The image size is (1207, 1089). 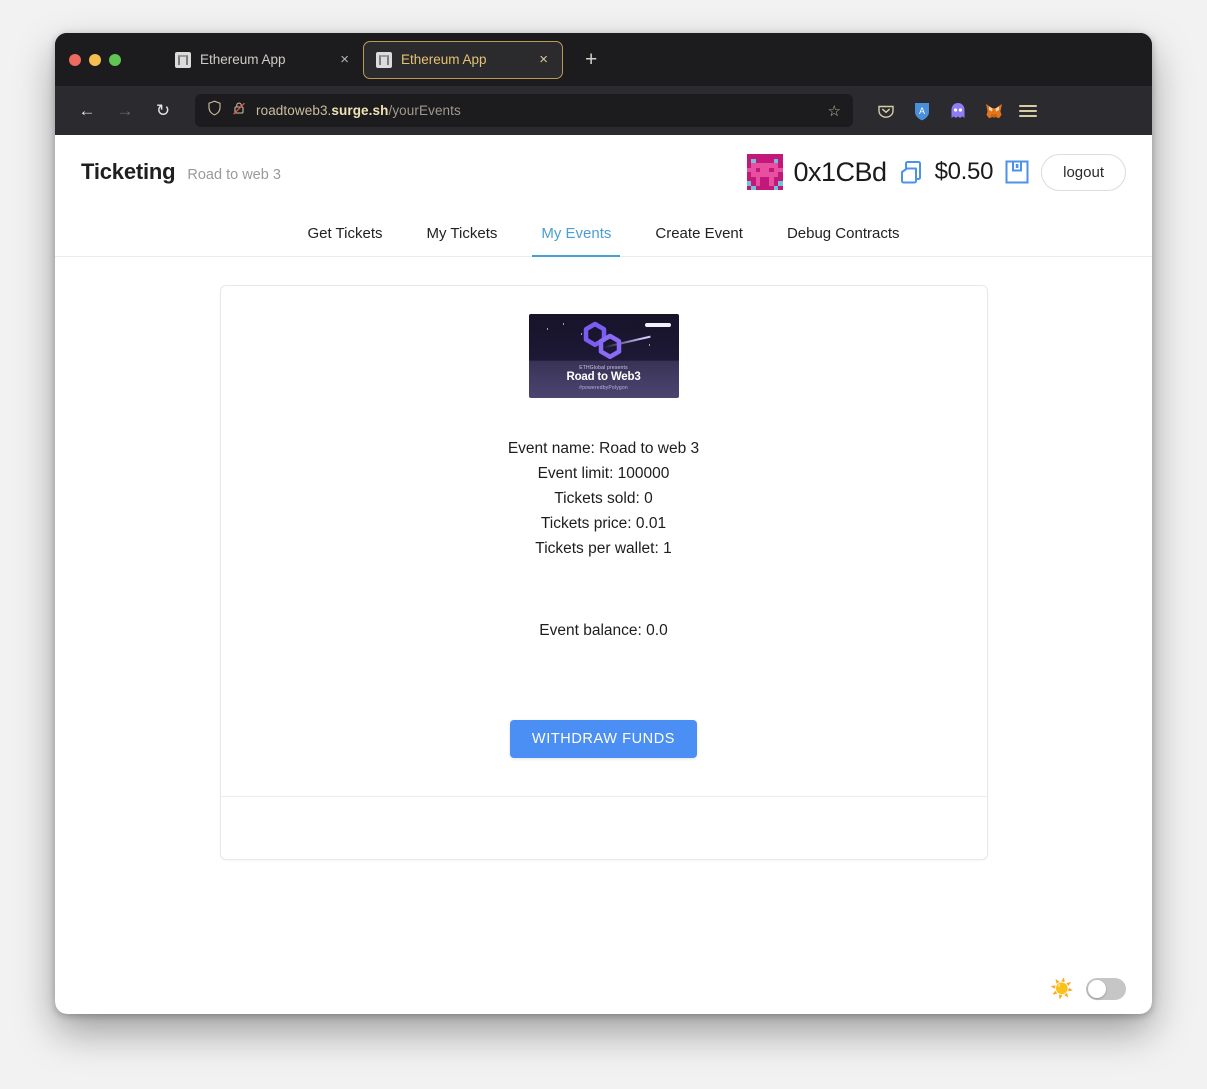 I want to click on window-controls, so click(x=95, y=59).